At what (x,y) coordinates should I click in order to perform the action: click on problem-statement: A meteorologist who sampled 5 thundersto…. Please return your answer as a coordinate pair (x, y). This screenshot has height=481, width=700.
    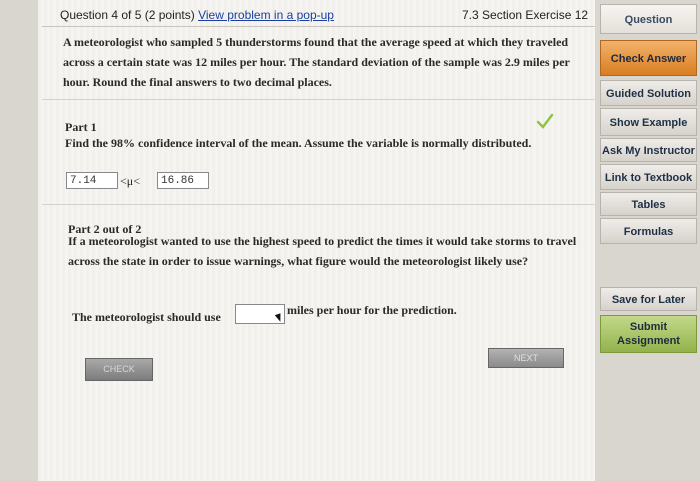
    Looking at the image, I should click on (316, 62).